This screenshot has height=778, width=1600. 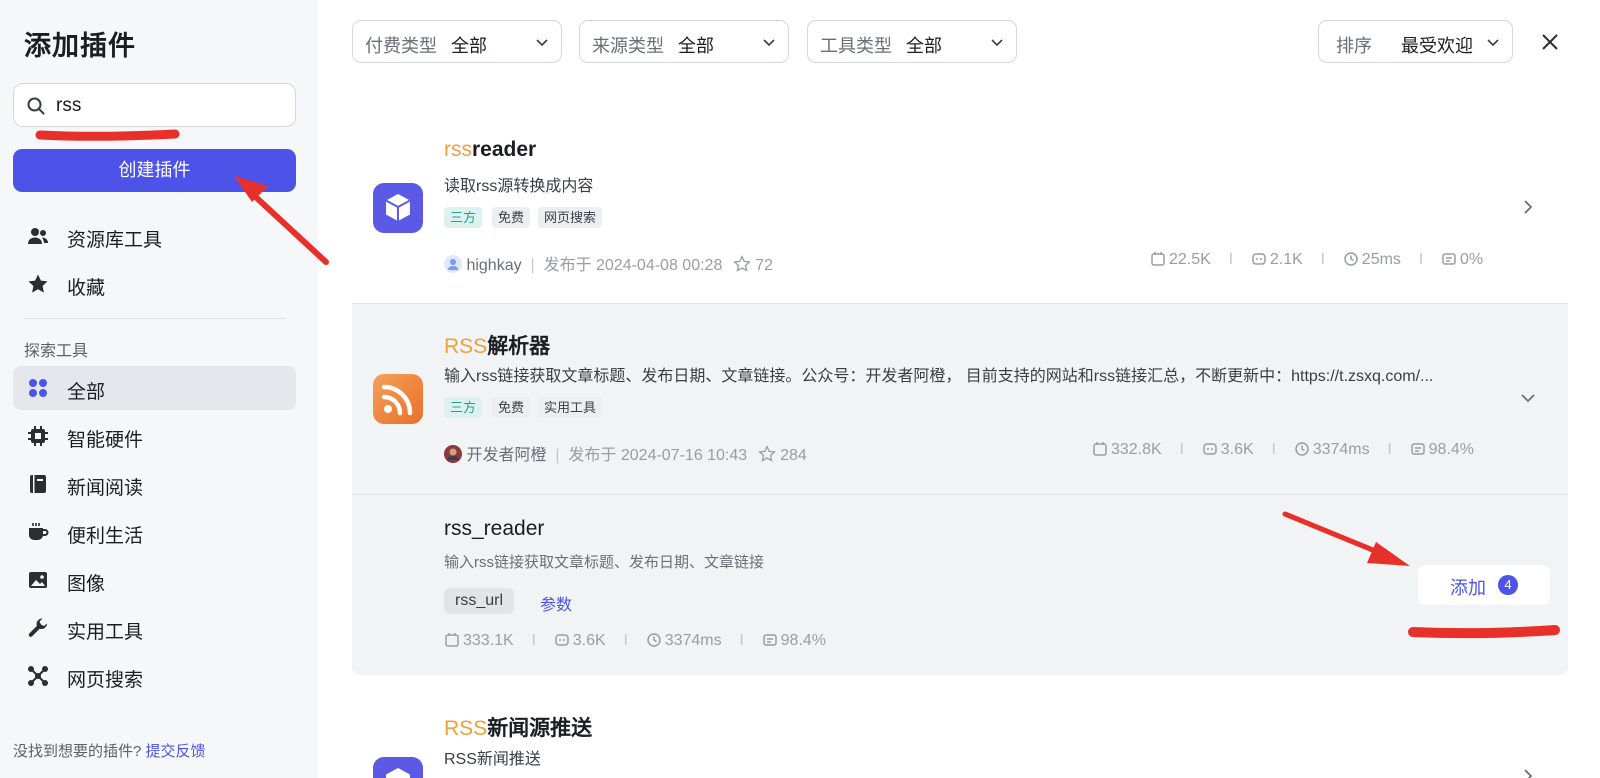 I want to click on create-plugin-button: 创建插件, so click(x=154, y=170).